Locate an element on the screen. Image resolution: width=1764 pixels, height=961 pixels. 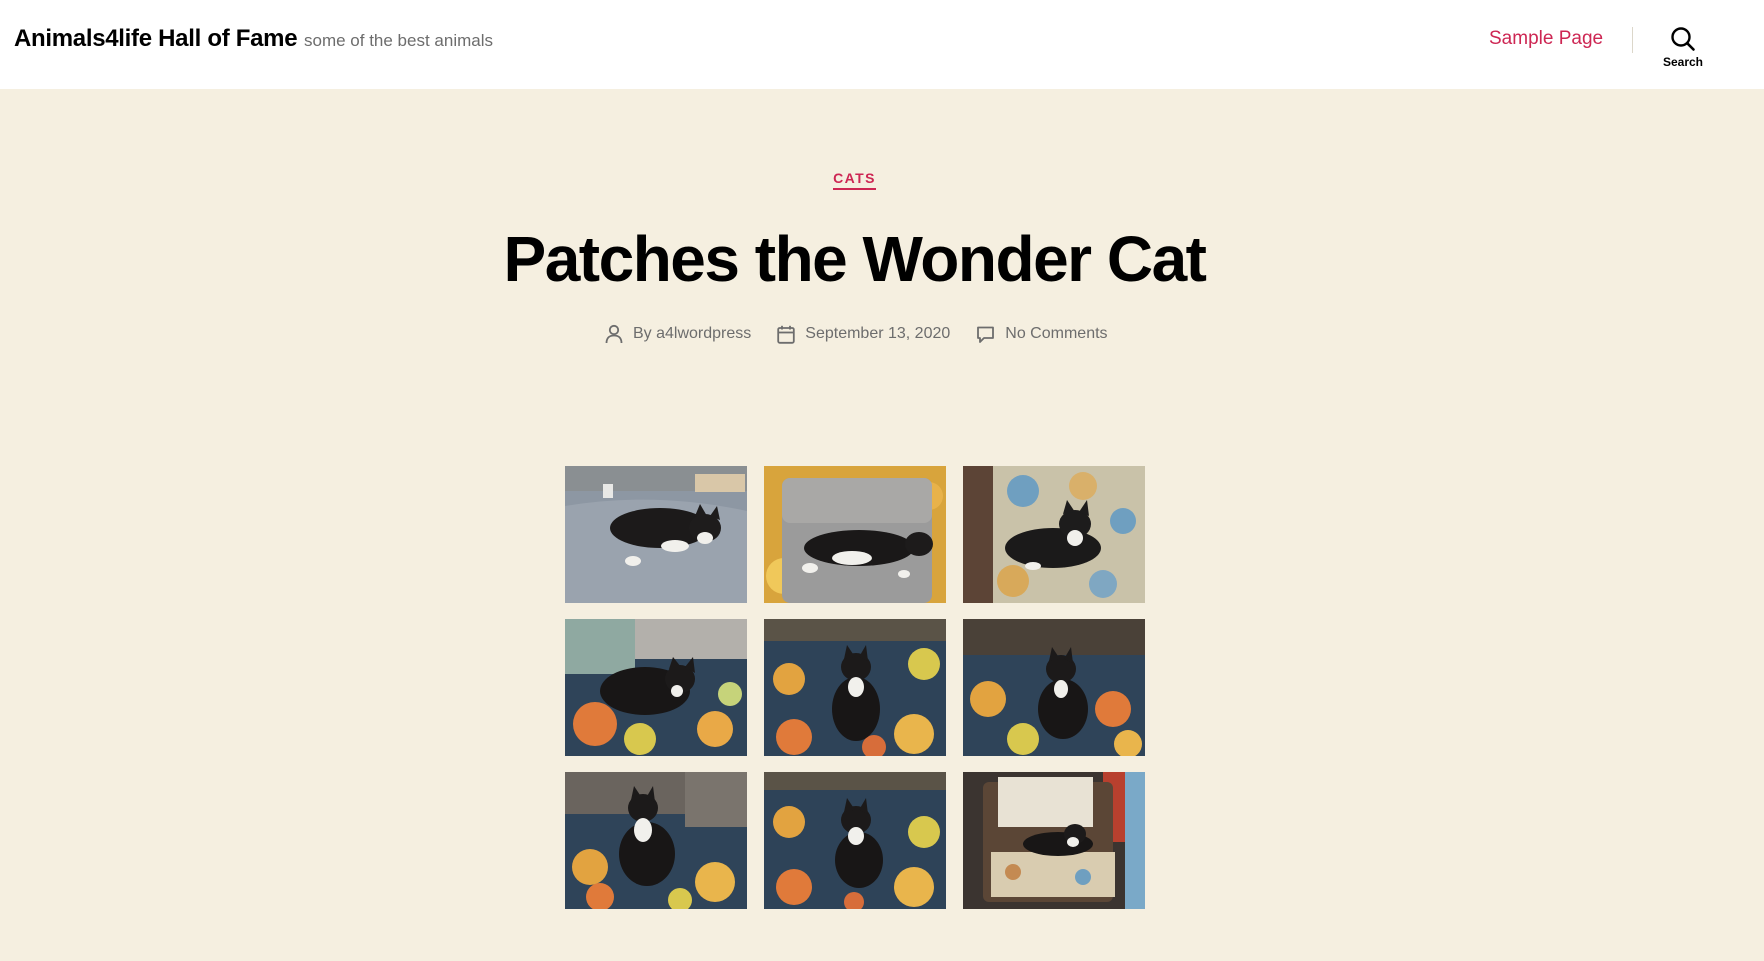
site-description: some of the best animals is located at coordinates (398, 40).